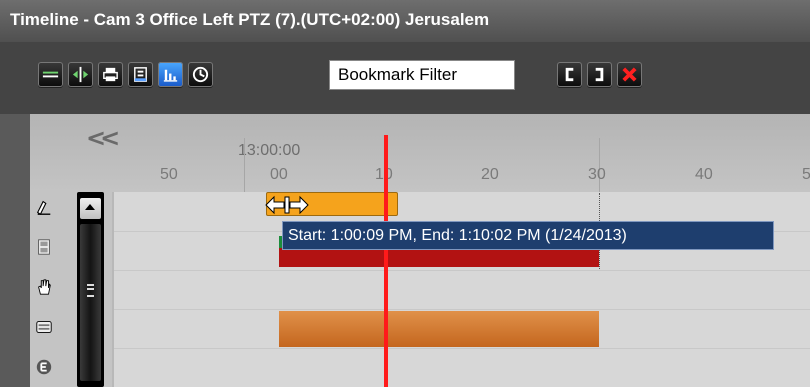 This screenshot has width=810, height=387. What do you see at coordinates (806, 174) in the screenshot?
I see `tick-label: 5` at bounding box center [806, 174].